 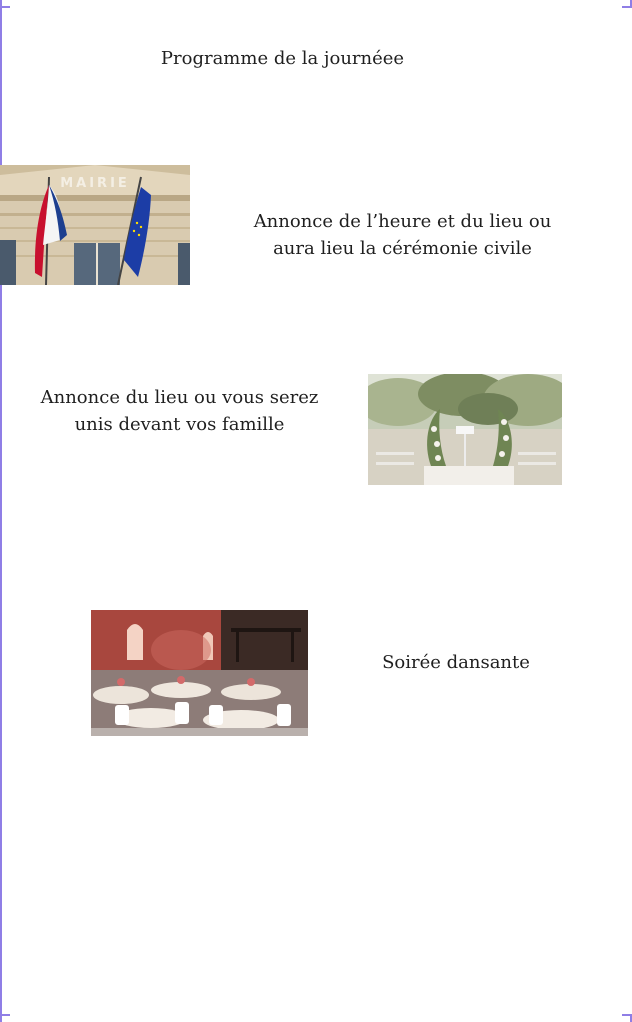 What do you see at coordinates (5, 1018) in the screenshot?
I see `frame-corner-bottom-left` at bounding box center [5, 1018].